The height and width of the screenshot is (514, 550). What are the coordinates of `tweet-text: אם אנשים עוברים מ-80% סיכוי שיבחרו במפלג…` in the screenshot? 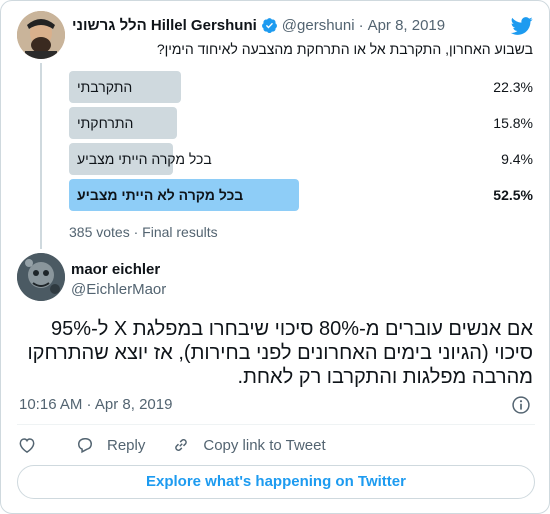 It's located at (280, 353).